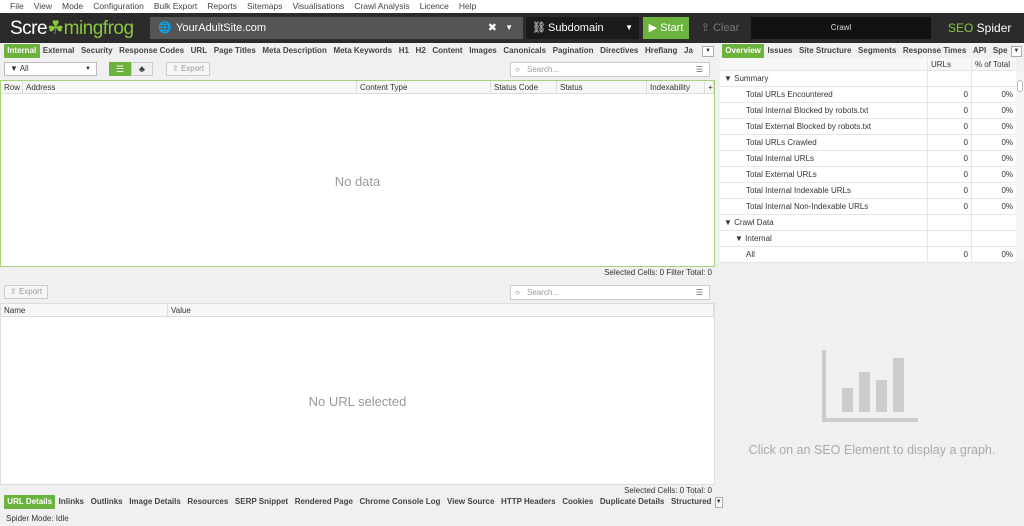  What do you see at coordinates (994, 64) in the screenshot?
I see `column-header: % of Total` at bounding box center [994, 64].